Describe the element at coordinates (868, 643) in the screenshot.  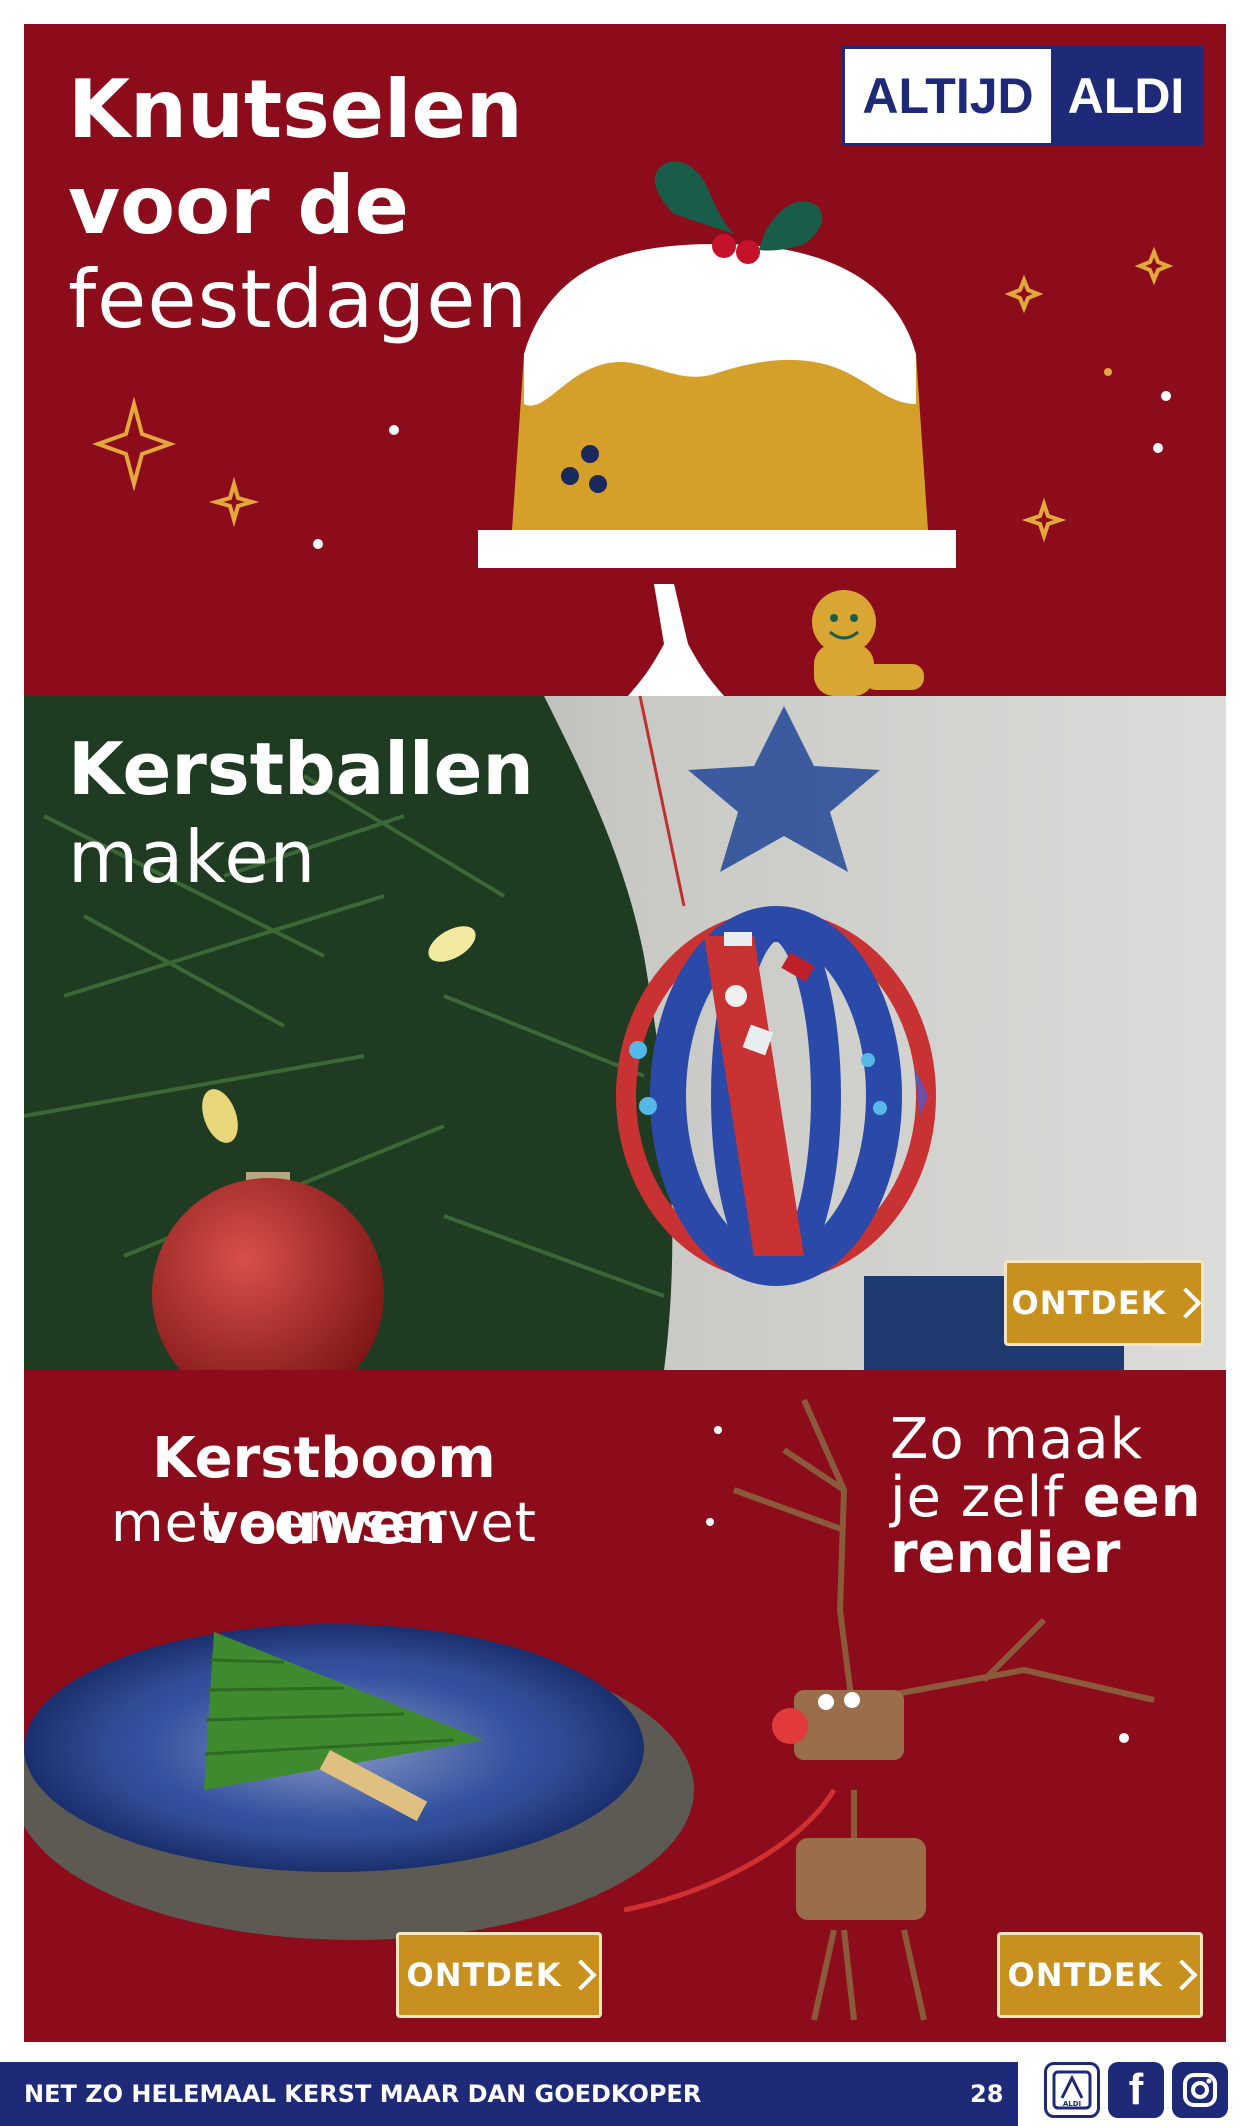
I see `gingerbread-man` at that location.